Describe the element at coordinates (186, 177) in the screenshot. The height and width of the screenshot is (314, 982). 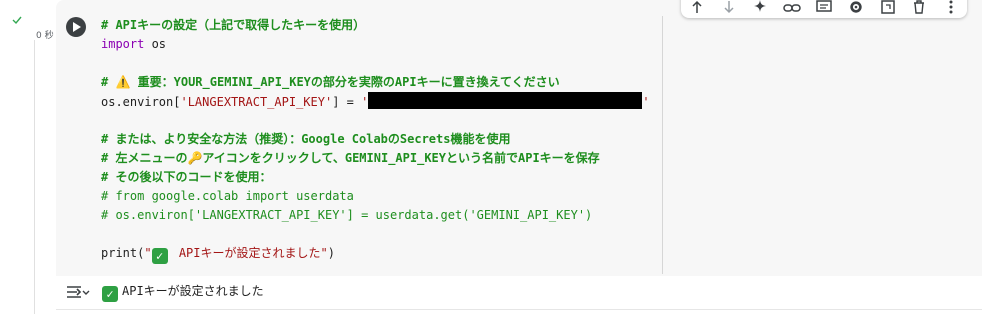
I see `code-line: # その後以下のコードを使用：` at that location.